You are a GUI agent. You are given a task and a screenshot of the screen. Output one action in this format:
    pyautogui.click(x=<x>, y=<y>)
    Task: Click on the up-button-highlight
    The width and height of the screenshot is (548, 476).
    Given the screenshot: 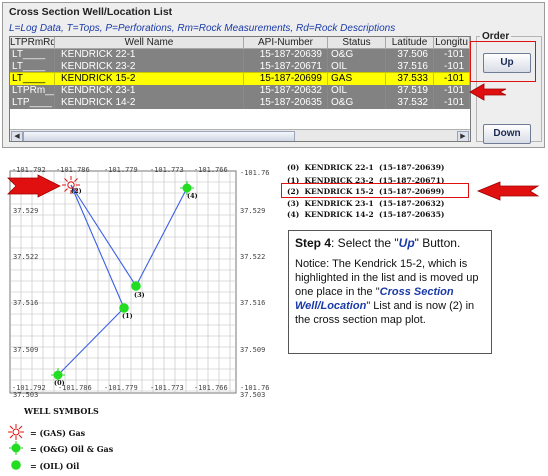 What is the action you would take?
    pyautogui.click(x=503, y=61)
    